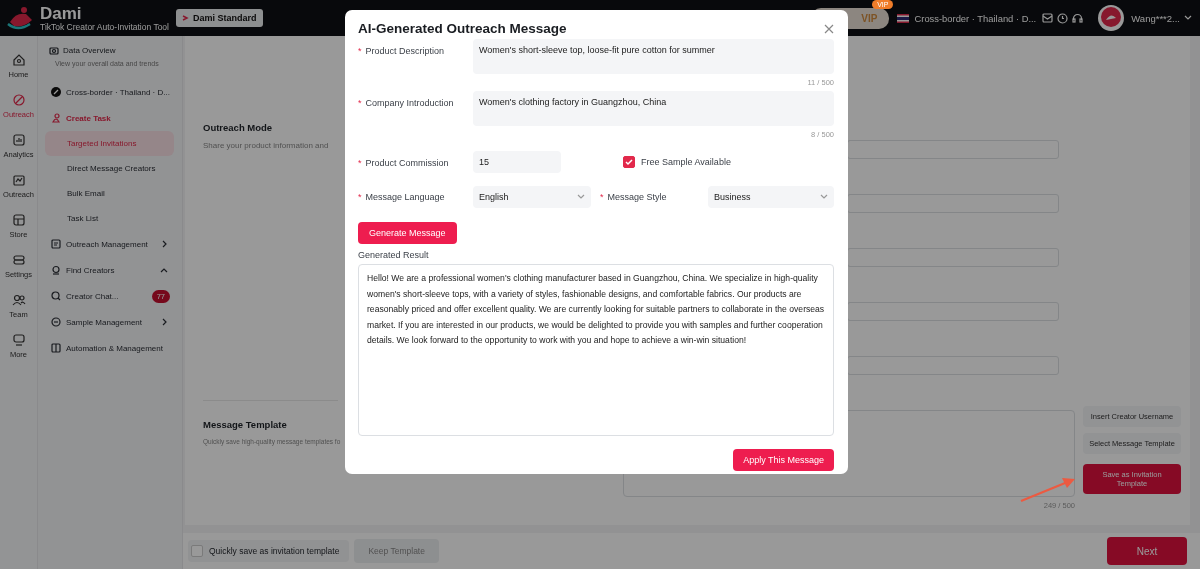 The image size is (1200, 569). I want to click on people-icon, so click(18, 300).